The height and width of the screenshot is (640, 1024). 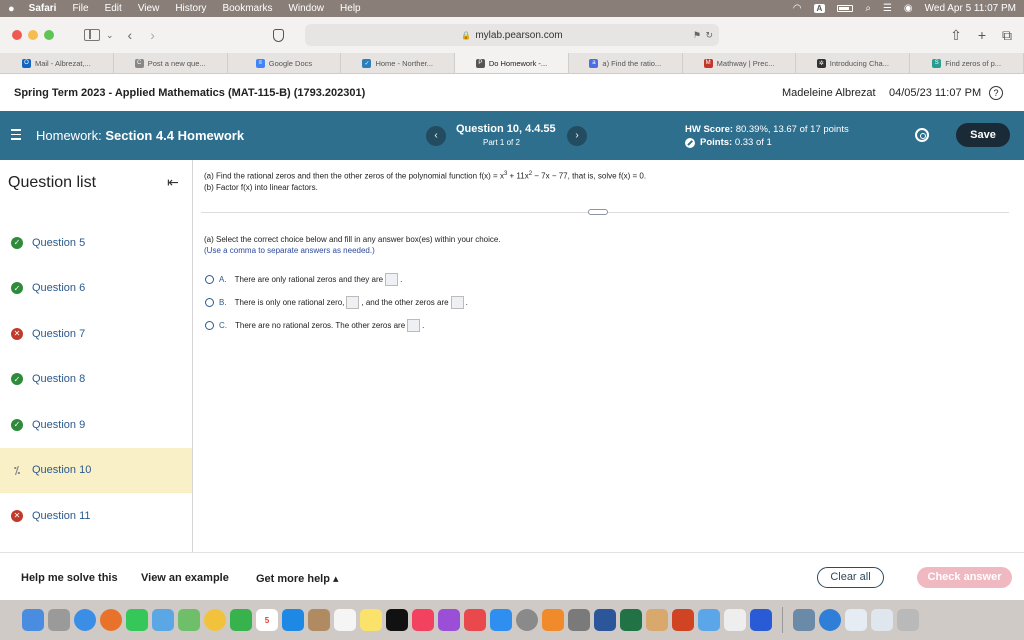 I want to click on menu-edit: Edit, so click(x=113, y=8).